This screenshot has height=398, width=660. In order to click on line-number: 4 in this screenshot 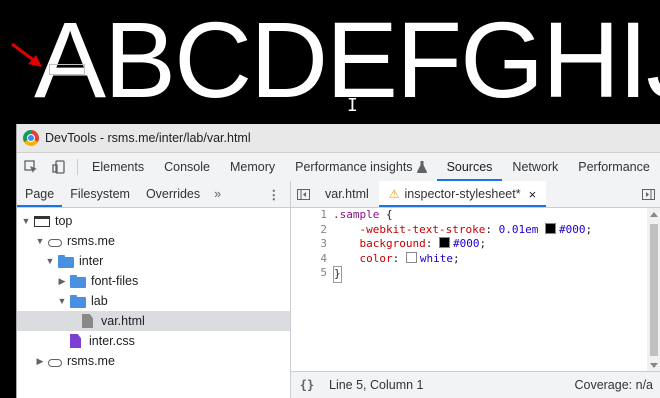, I will do `click(323, 258)`.